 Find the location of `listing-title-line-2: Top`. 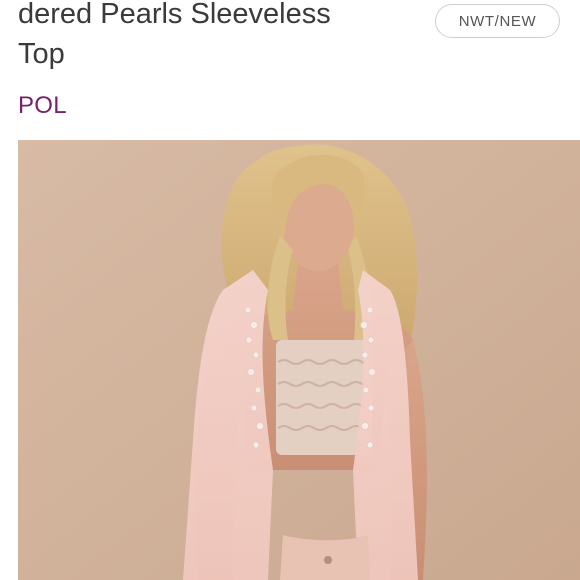

listing-title-line-2: Top is located at coordinates (41, 54).